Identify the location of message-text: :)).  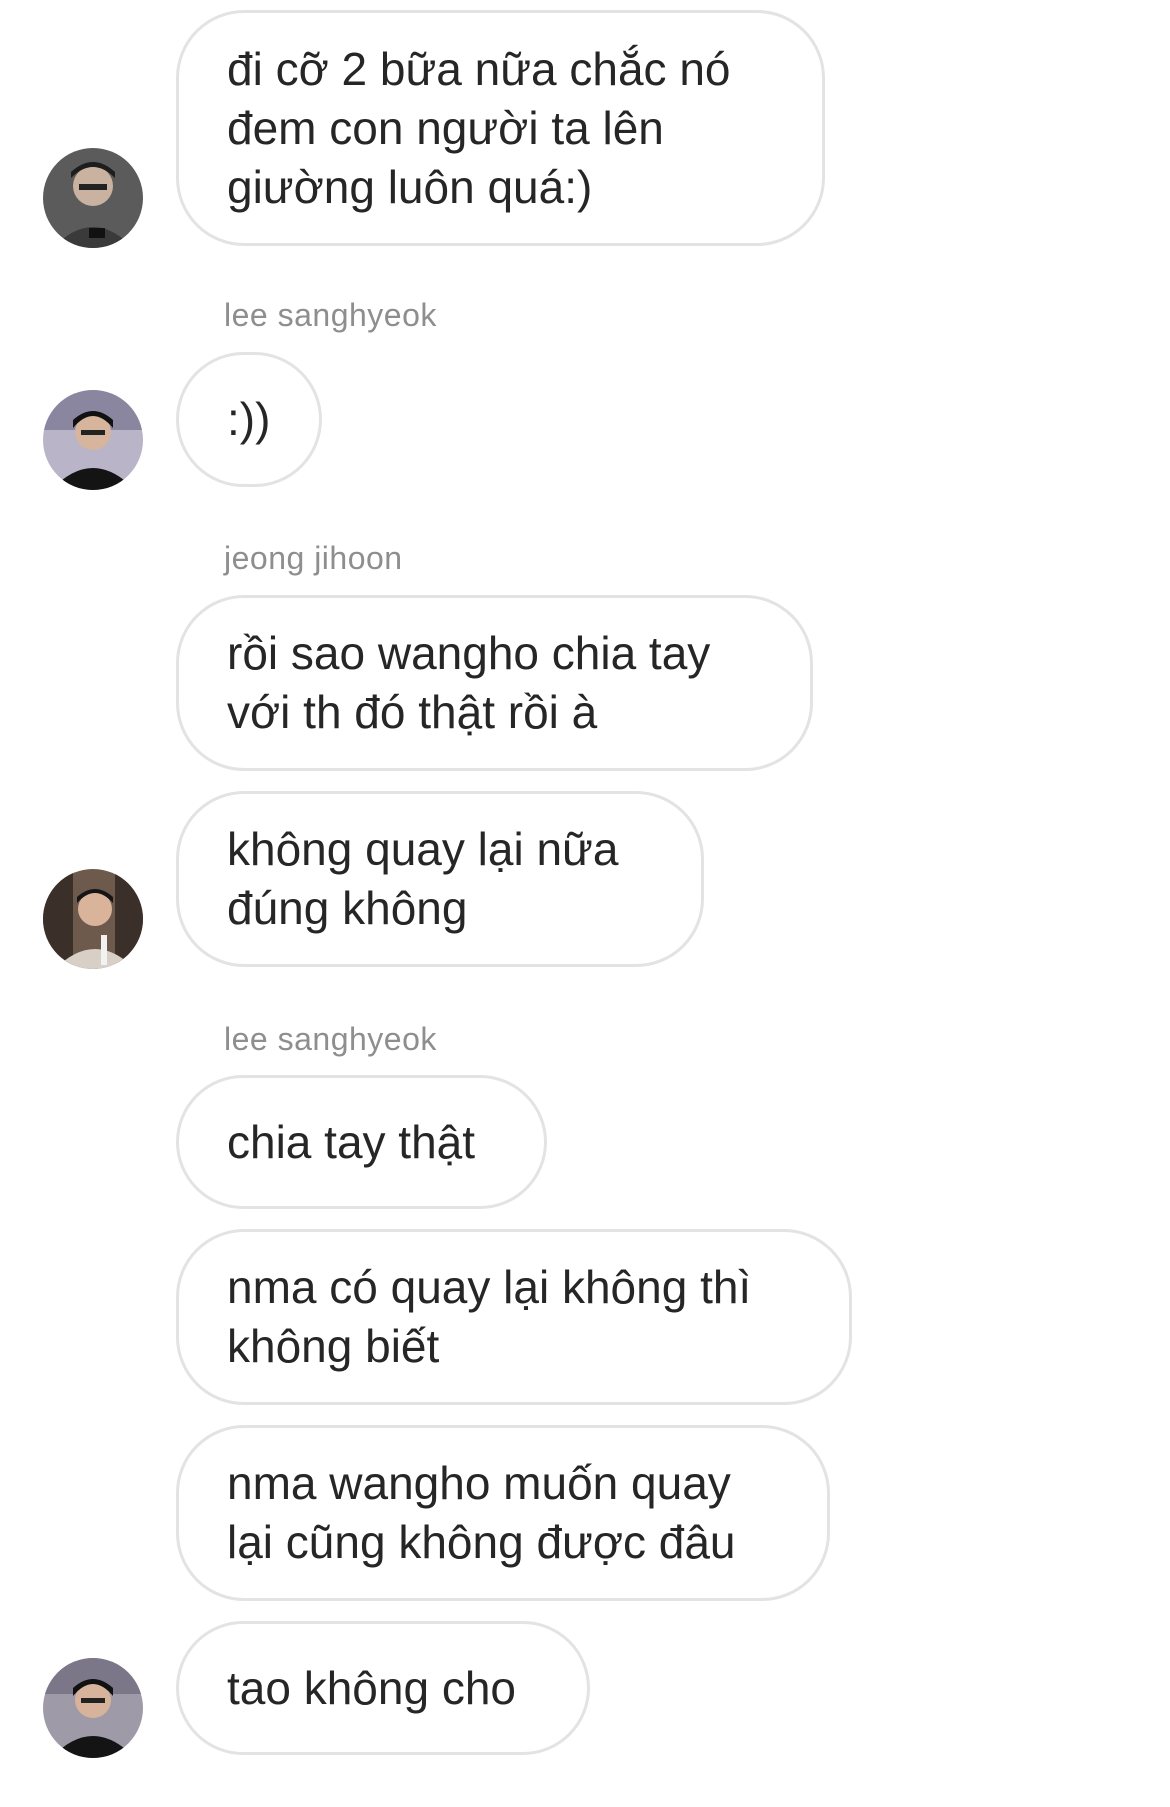
(249, 419).